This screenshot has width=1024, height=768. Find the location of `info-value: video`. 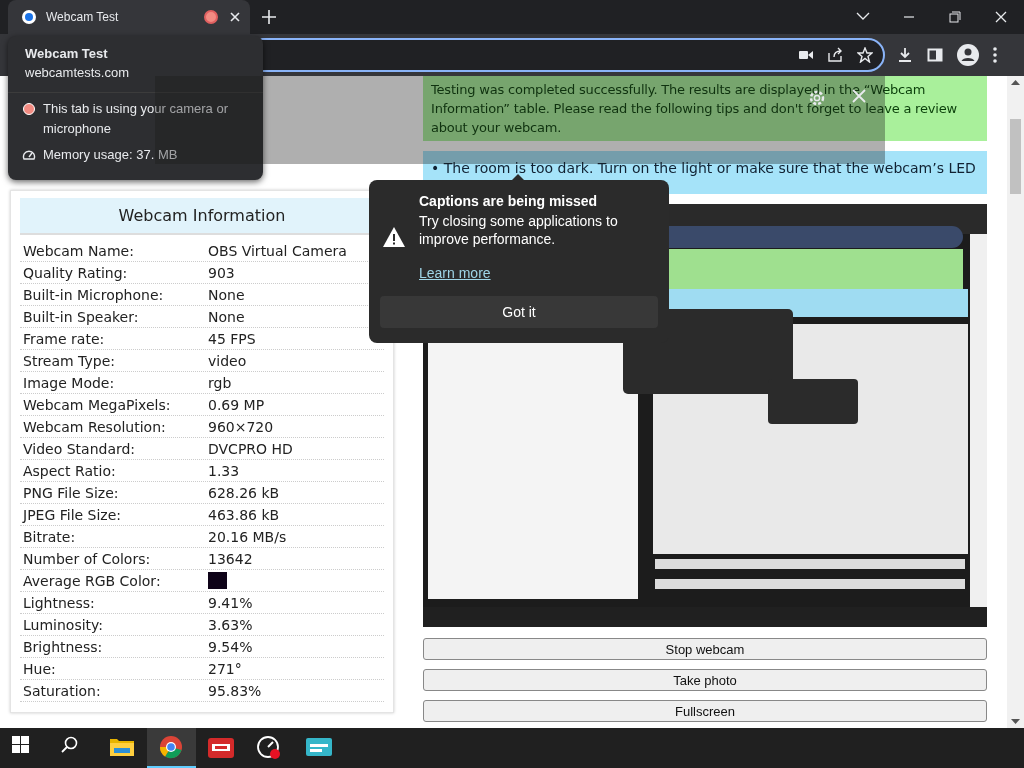

info-value: video is located at coordinates (227, 360).